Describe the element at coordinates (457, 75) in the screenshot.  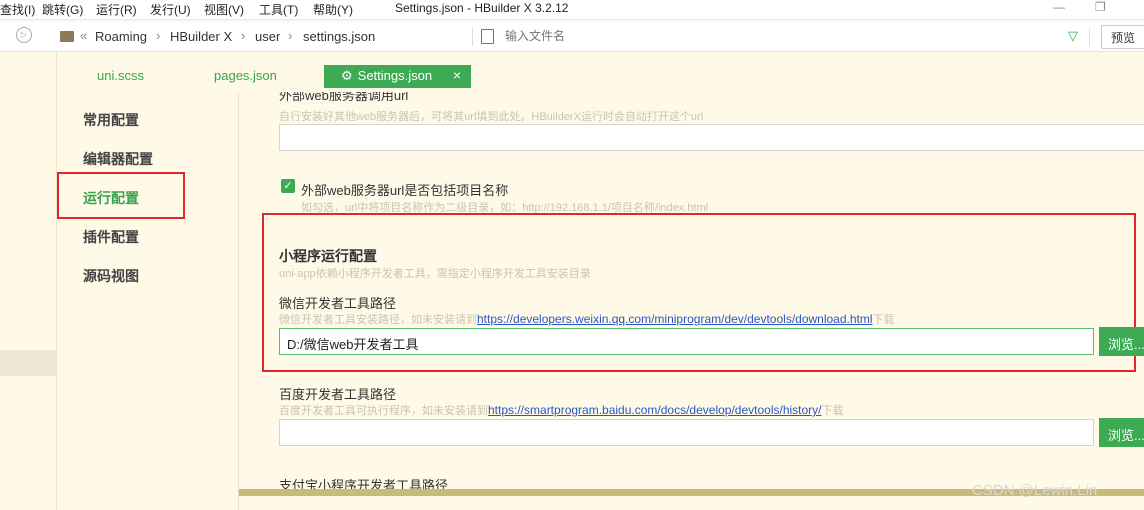
I see `close-icon: ×` at that location.